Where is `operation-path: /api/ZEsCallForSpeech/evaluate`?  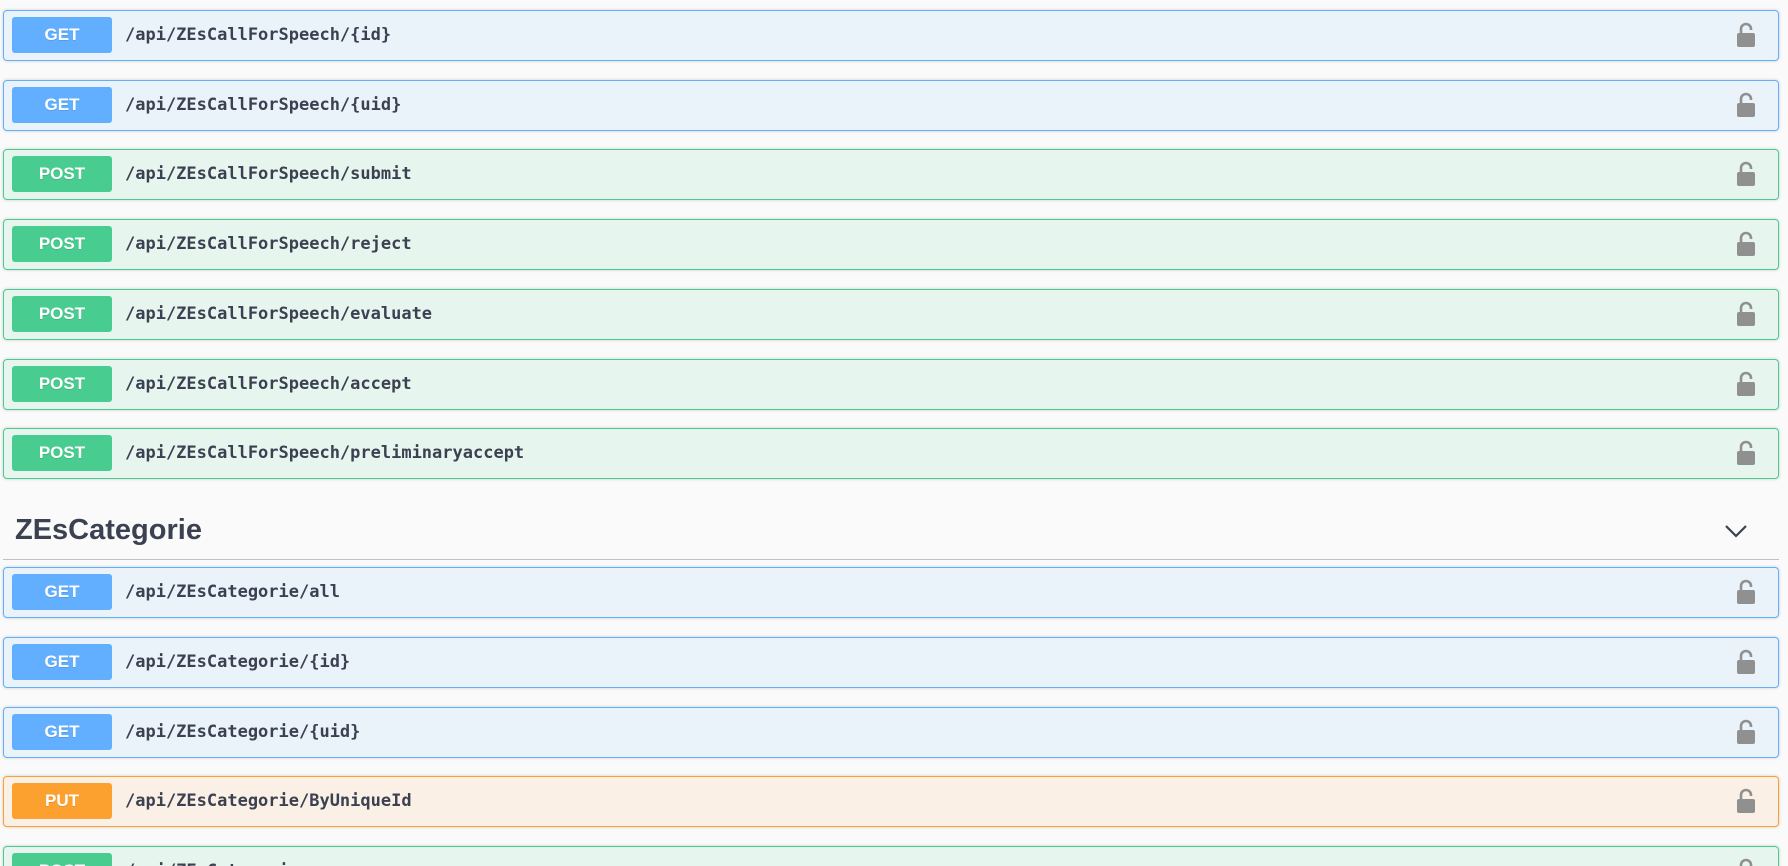 operation-path: /api/ZEsCallForSpeech/evaluate is located at coordinates (279, 314).